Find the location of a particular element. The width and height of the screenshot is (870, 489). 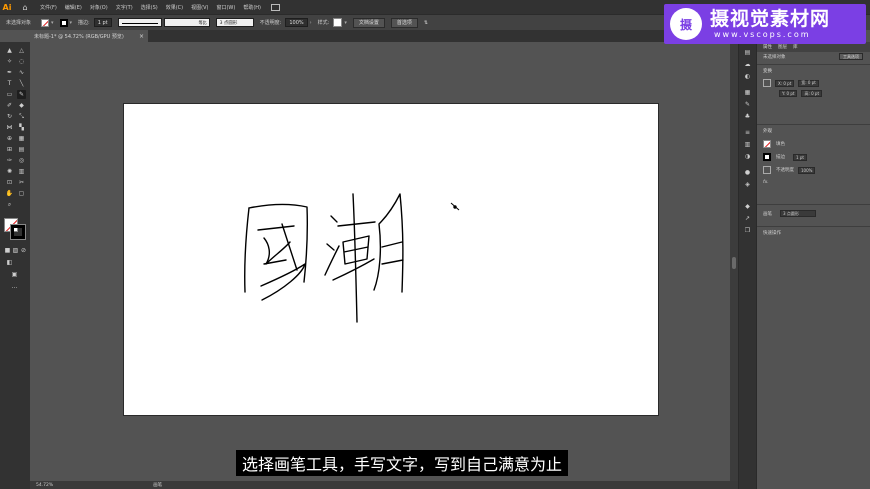

direct-selection-tool-icon: △ is located at coordinates (21, 50).